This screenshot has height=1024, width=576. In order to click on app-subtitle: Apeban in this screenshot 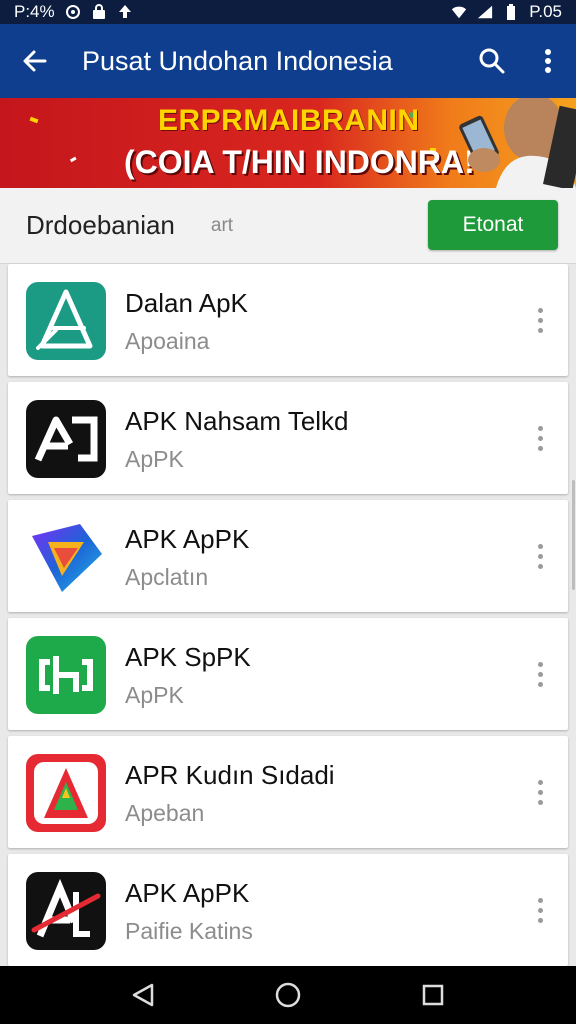, I will do `click(165, 813)`.